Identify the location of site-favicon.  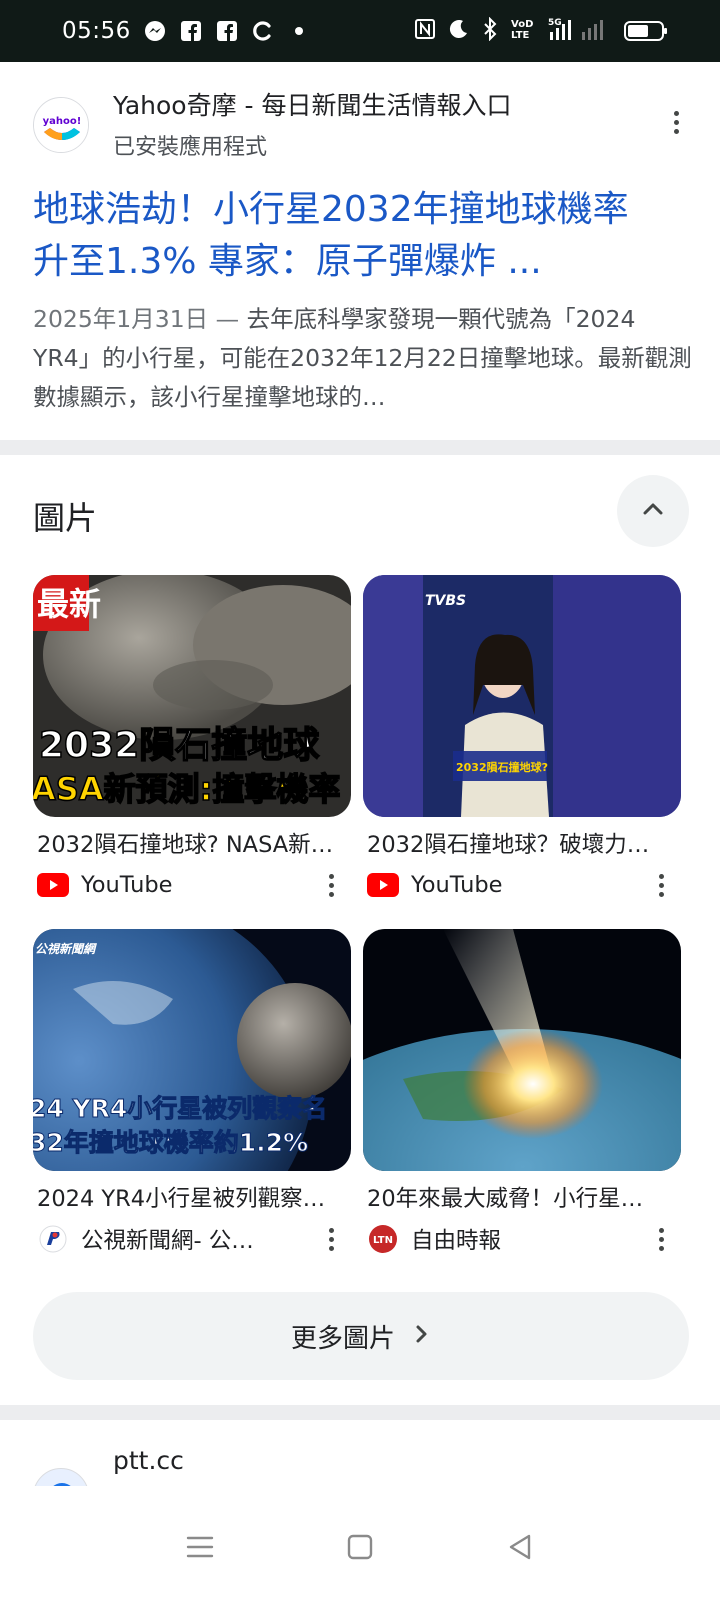
(61, 1477).